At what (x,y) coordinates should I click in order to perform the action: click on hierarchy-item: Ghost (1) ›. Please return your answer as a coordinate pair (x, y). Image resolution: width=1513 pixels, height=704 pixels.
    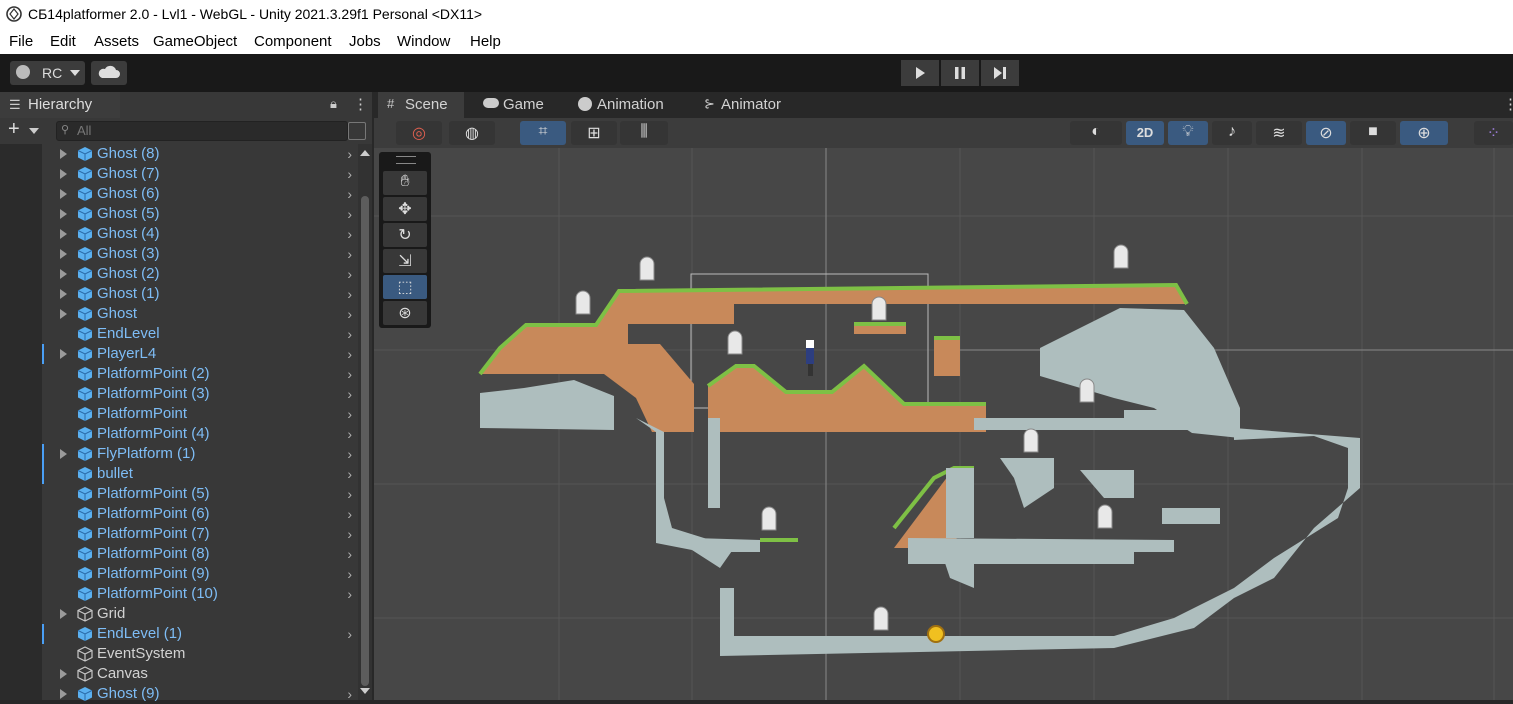
    Looking at the image, I should click on (200, 294).